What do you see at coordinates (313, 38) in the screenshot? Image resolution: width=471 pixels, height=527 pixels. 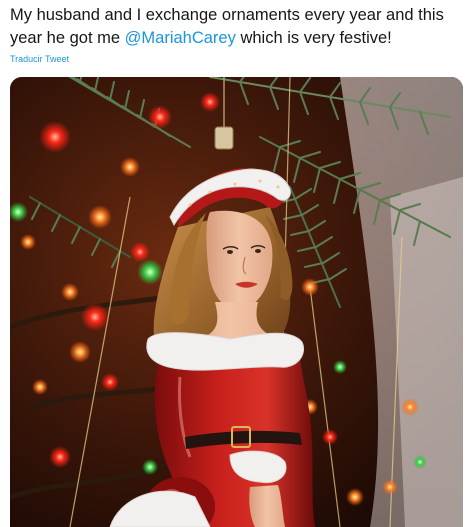 I see `tweet-text-after: which is very festive!` at bounding box center [313, 38].